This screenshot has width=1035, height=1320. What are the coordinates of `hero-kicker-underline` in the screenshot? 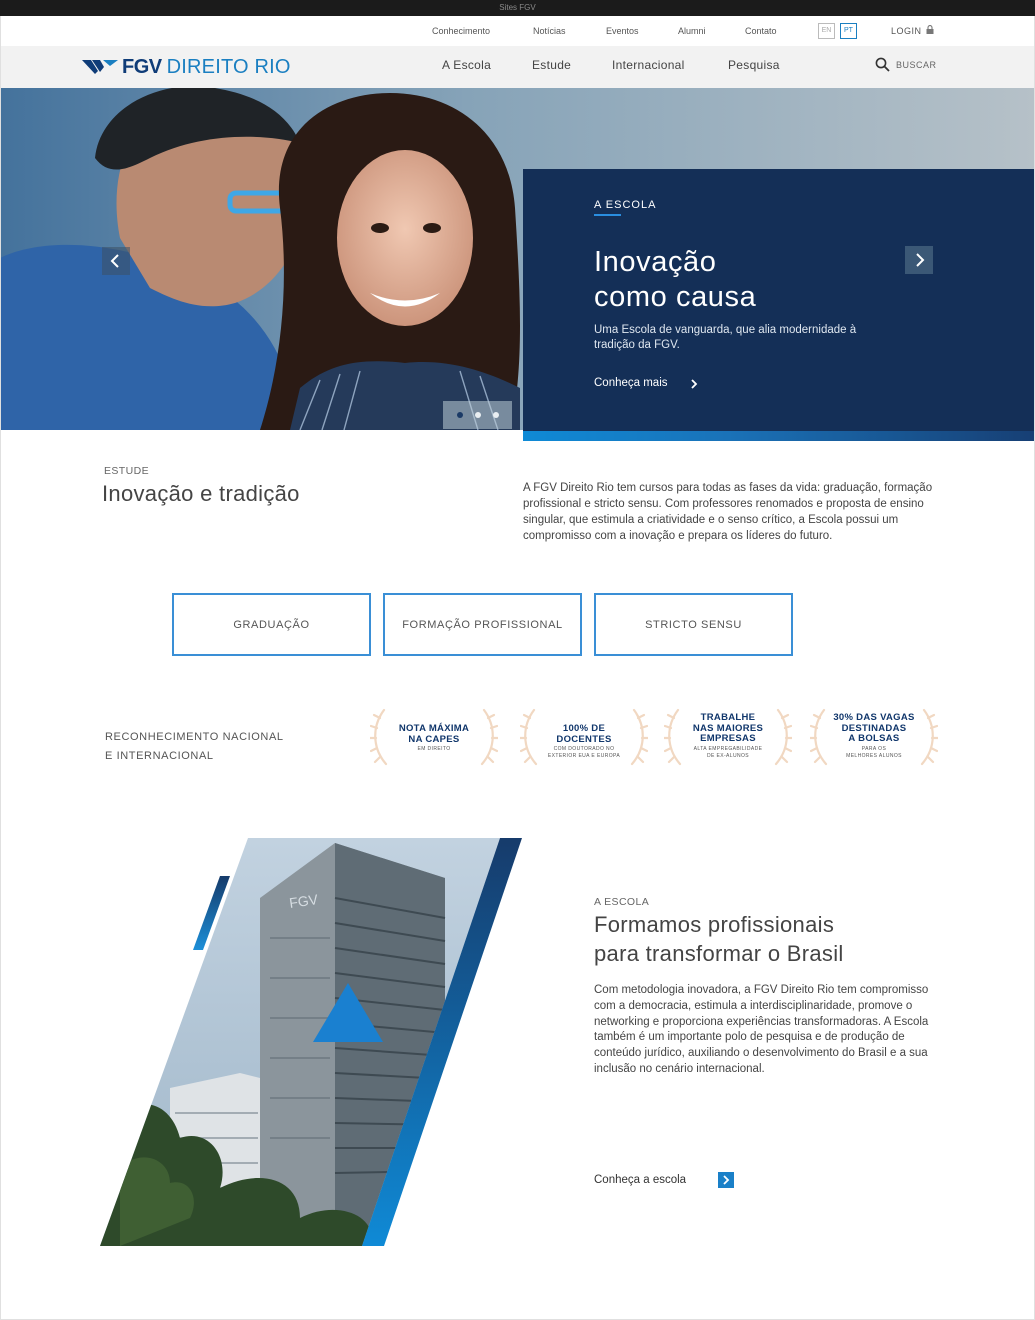 It's located at (607, 215).